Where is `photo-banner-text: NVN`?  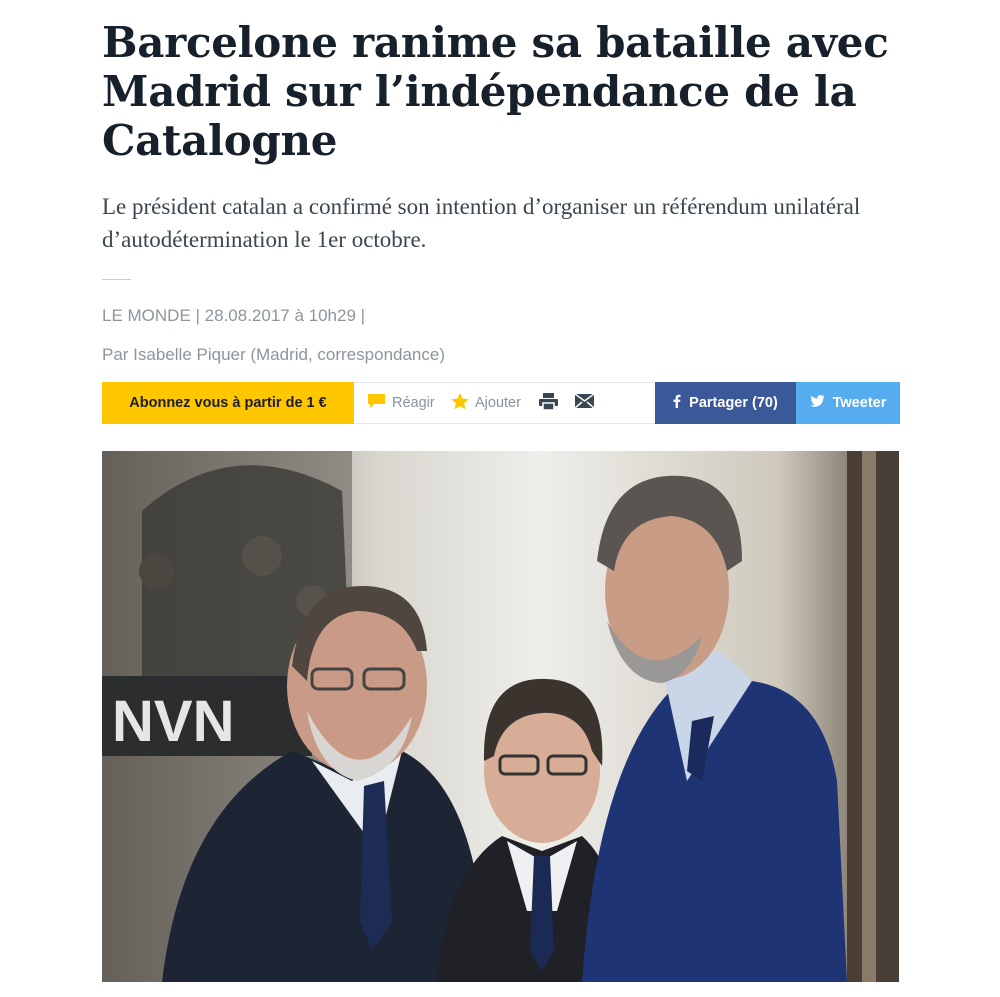 photo-banner-text: NVN is located at coordinates (173, 721).